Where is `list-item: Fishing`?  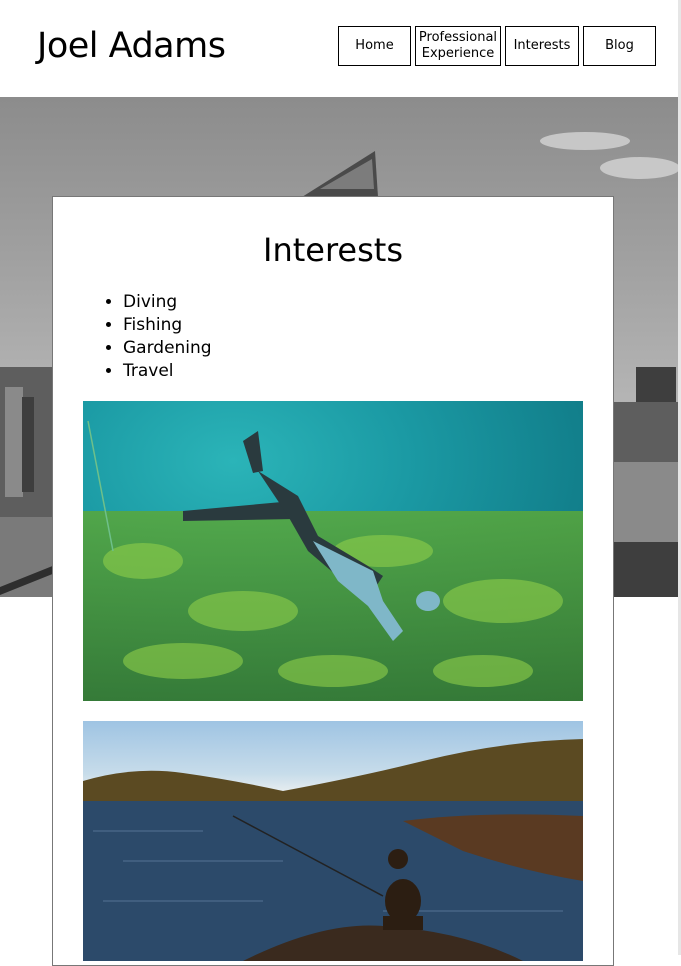
list-item: Fishing is located at coordinates (167, 325).